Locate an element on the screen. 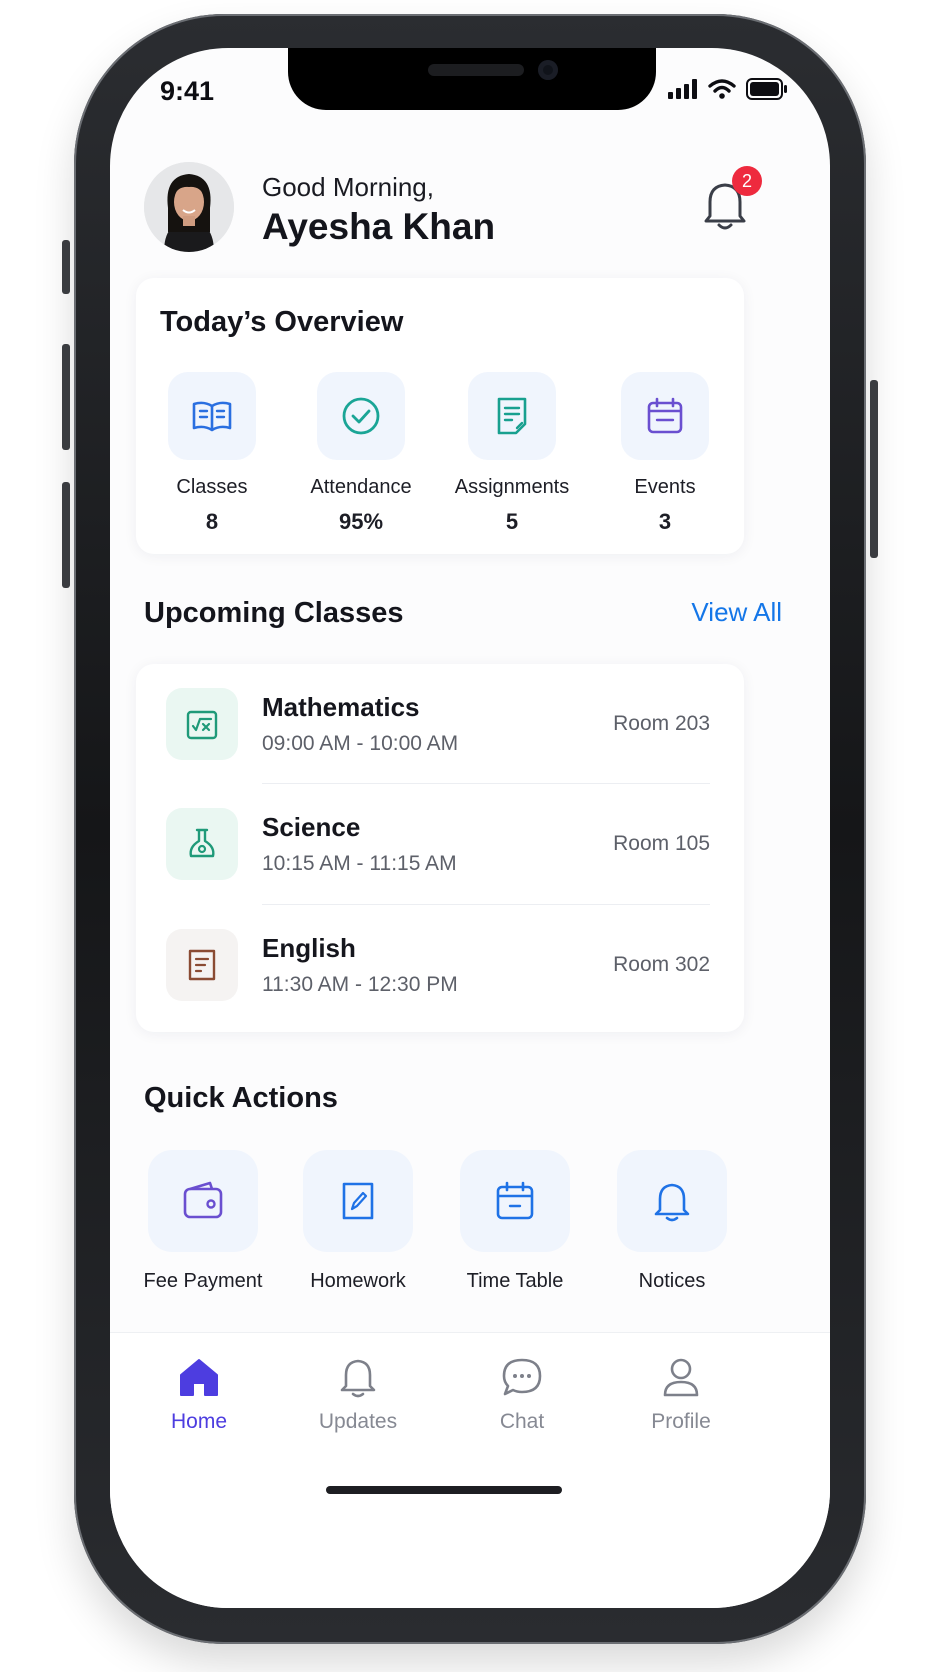 The width and height of the screenshot is (941, 1672). avatar is located at coordinates (189, 207).